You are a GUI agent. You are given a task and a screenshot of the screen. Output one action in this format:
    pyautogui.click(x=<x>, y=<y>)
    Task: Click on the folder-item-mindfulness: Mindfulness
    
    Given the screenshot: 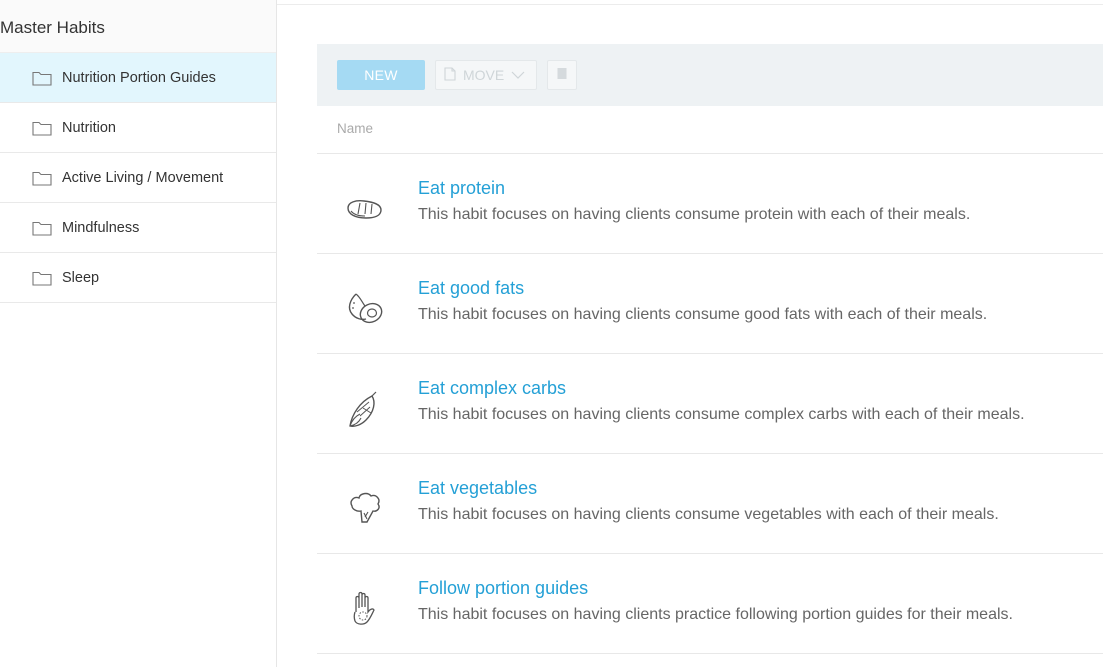 What is the action you would take?
    pyautogui.click(x=138, y=228)
    